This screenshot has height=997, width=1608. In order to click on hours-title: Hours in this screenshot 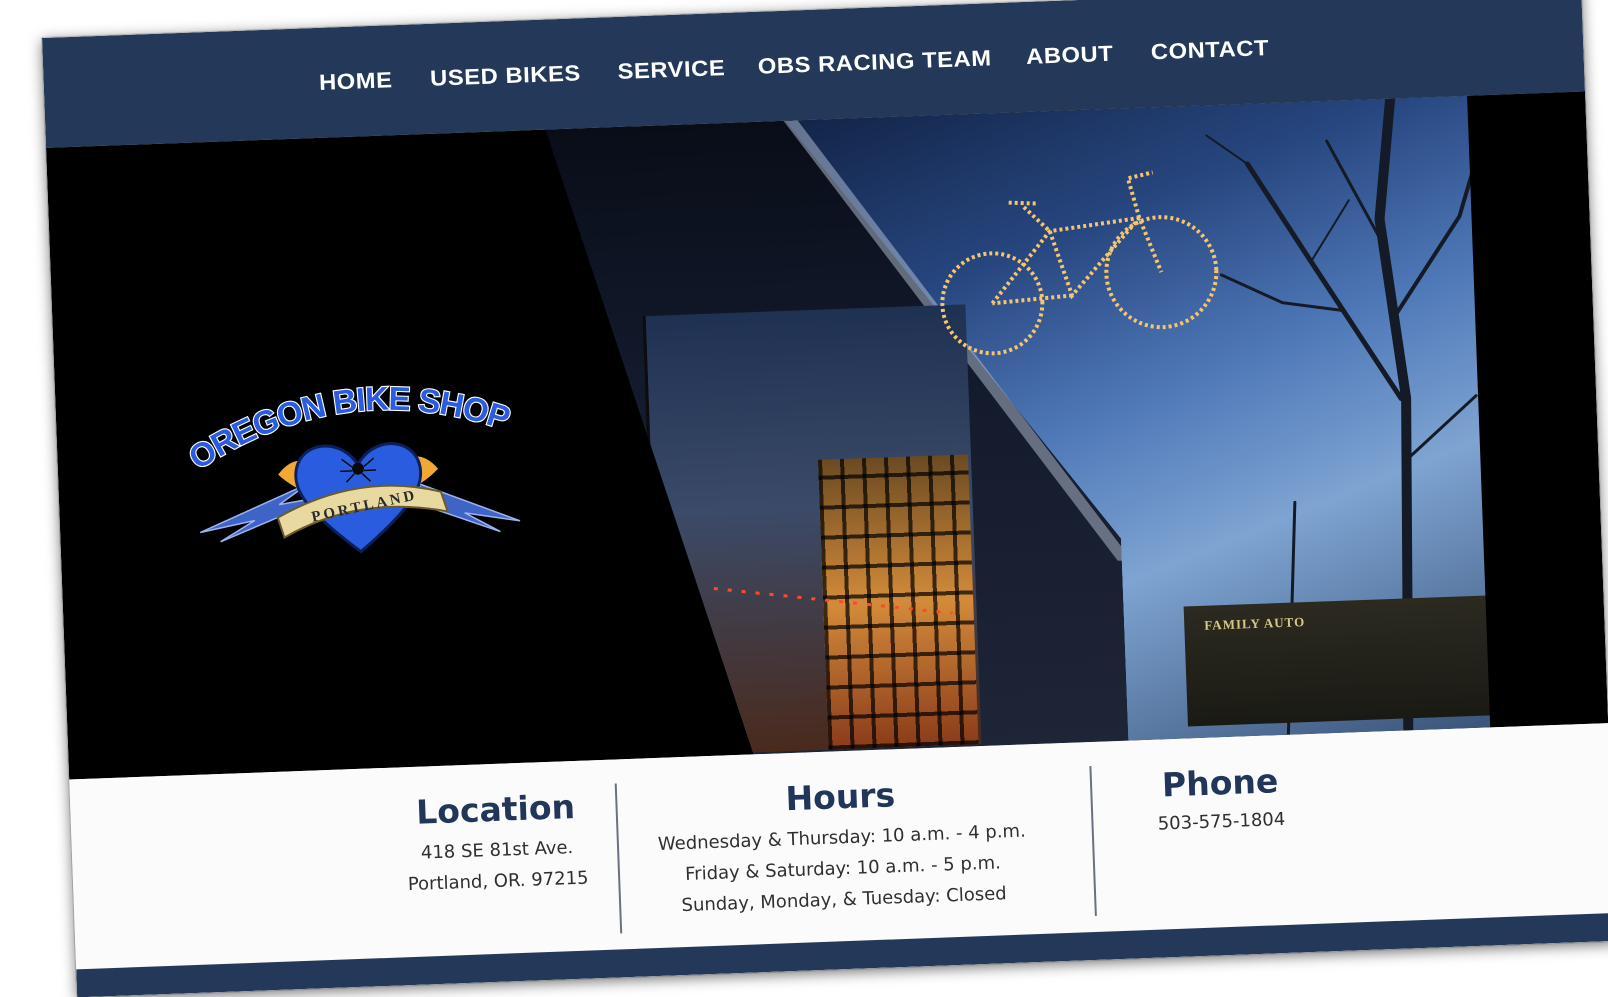, I will do `click(840, 797)`.